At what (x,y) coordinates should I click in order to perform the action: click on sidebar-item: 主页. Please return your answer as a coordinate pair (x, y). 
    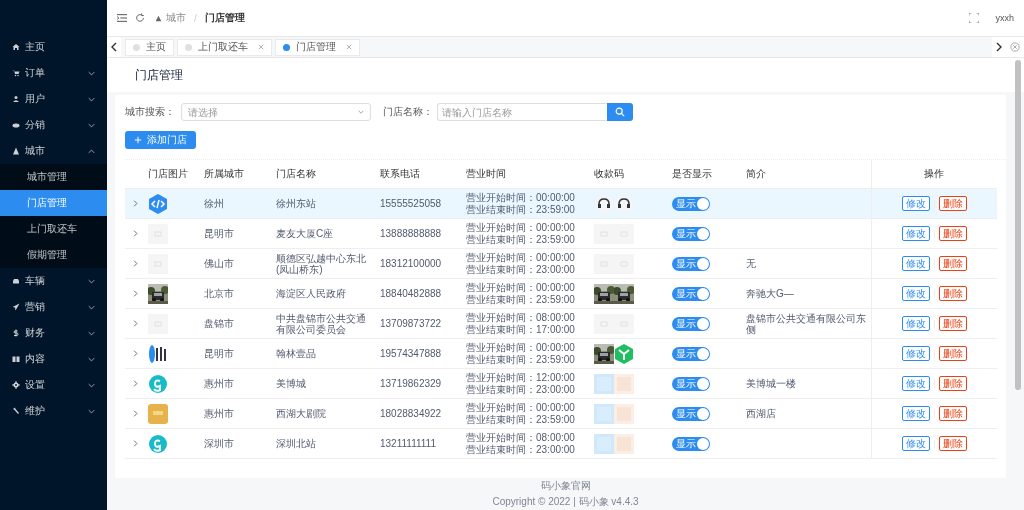
    Looking at the image, I should click on (53, 47).